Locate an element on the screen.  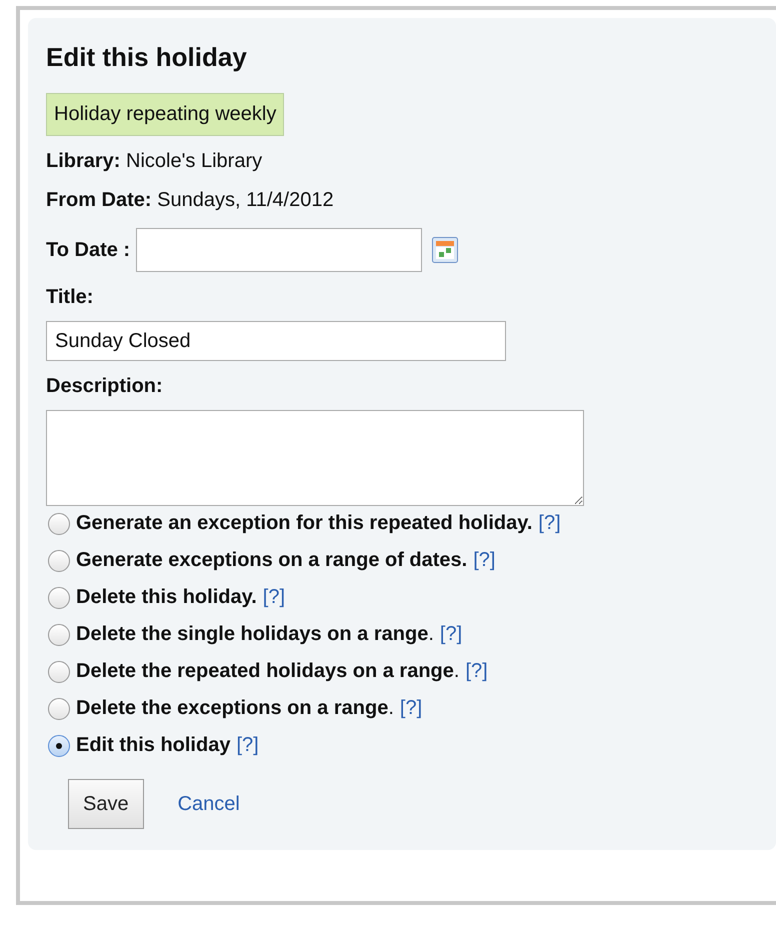
option-label: Edit this holiday is located at coordinates (153, 745).